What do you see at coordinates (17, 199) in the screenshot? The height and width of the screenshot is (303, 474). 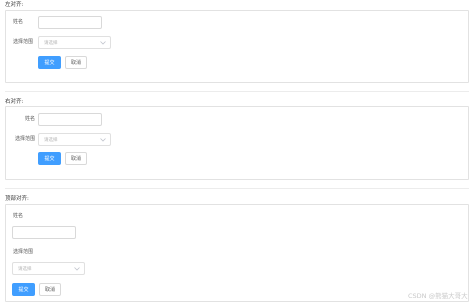 I see `section-heading-top: 顶部对齐:` at bounding box center [17, 199].